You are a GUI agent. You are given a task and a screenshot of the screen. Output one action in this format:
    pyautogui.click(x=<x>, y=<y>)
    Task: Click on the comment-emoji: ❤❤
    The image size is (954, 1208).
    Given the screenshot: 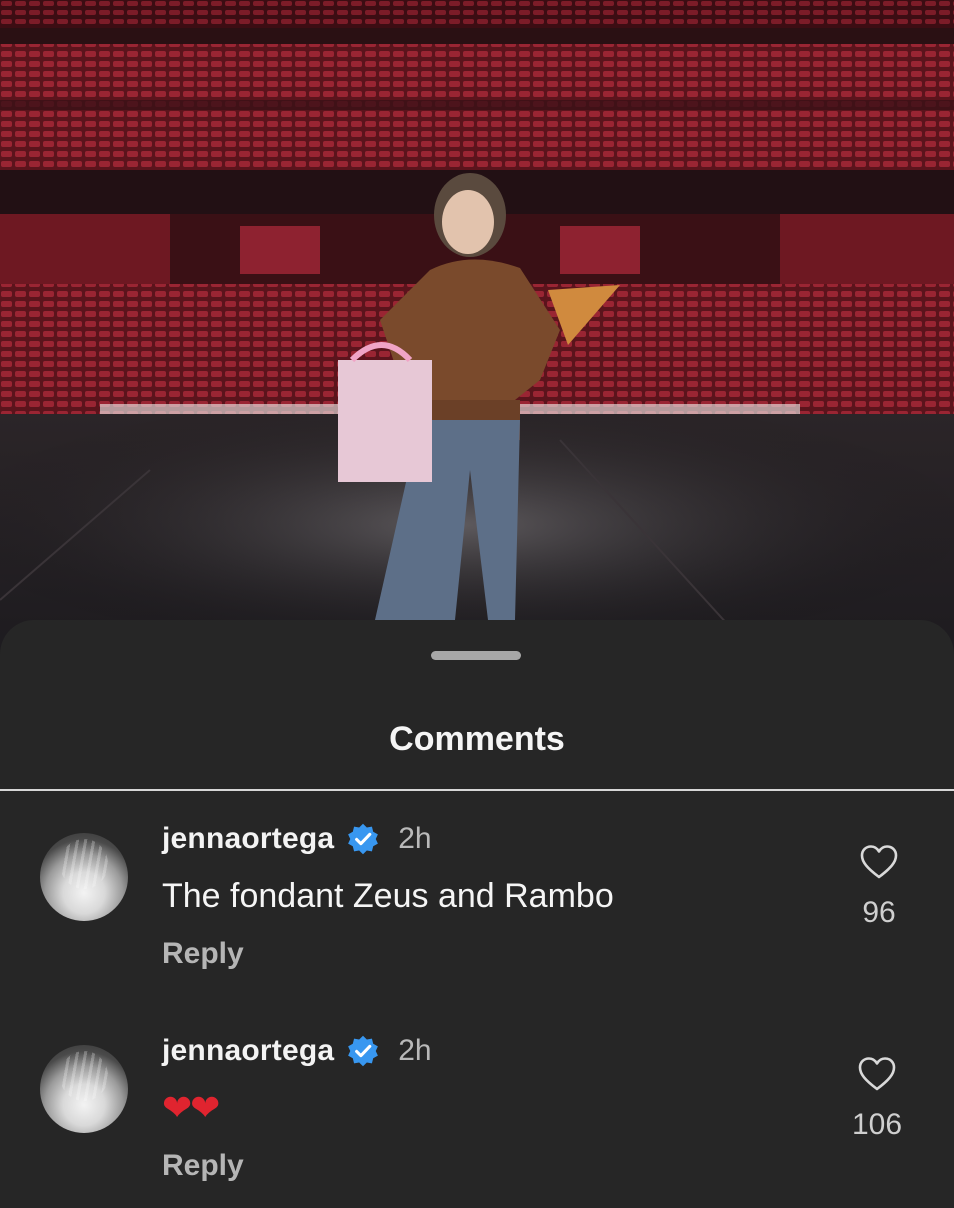 What is the action you would take?
    pyautogui.click(x=191, y=1107)
    